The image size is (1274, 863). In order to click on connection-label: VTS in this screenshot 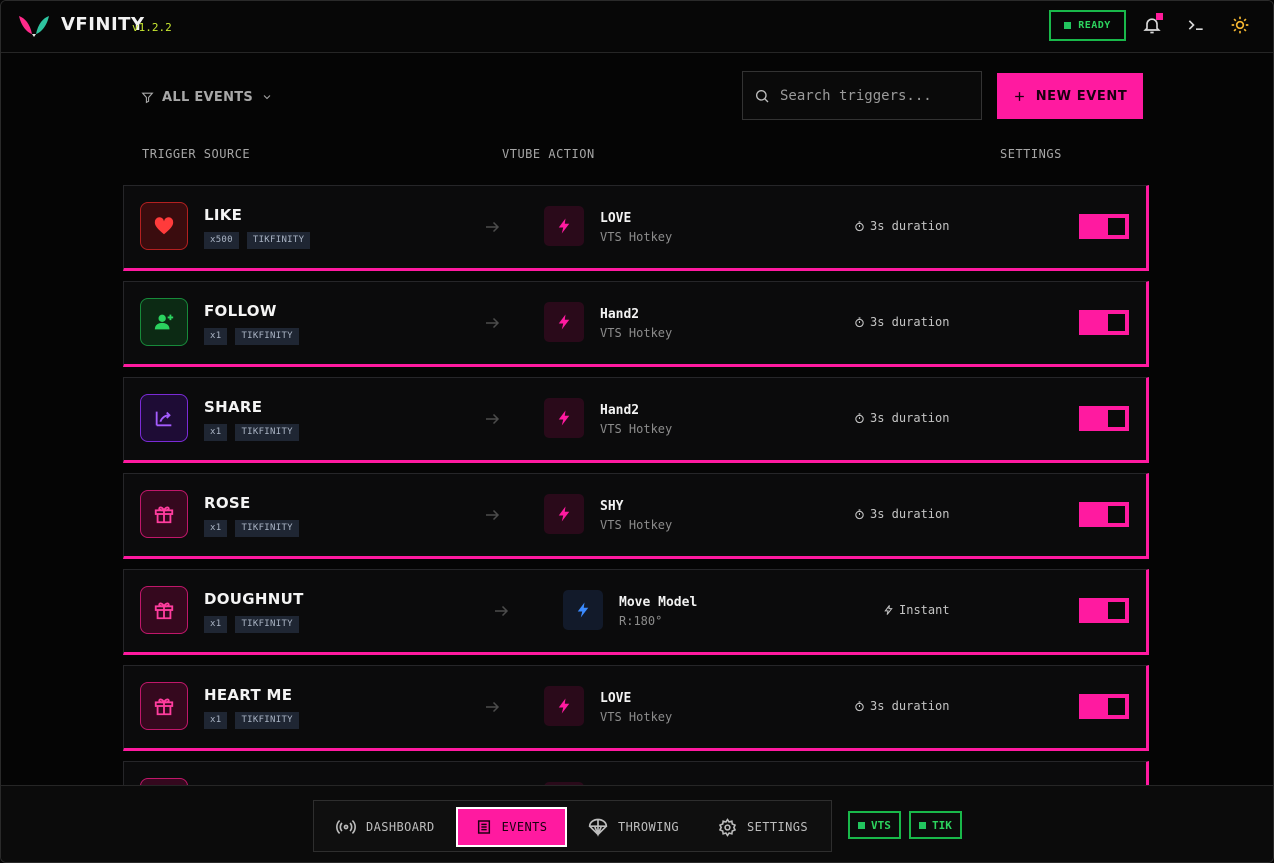, I will do `click(881, 825)`.